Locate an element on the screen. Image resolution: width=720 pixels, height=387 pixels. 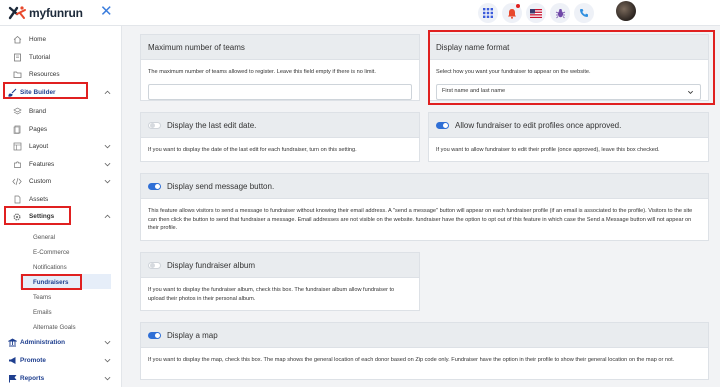
home-icon is located at coordinates (17, 40).